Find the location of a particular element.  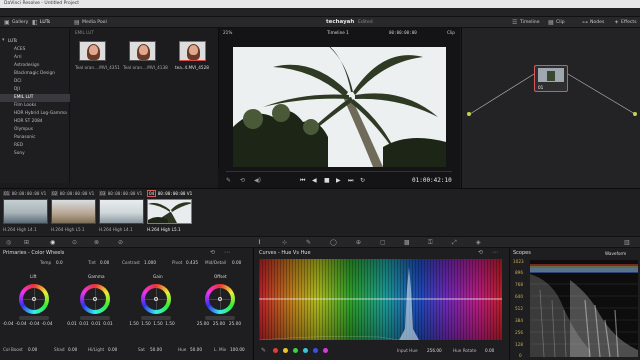

hi-light-value: 0.00 is located at coordinates (112, 349).